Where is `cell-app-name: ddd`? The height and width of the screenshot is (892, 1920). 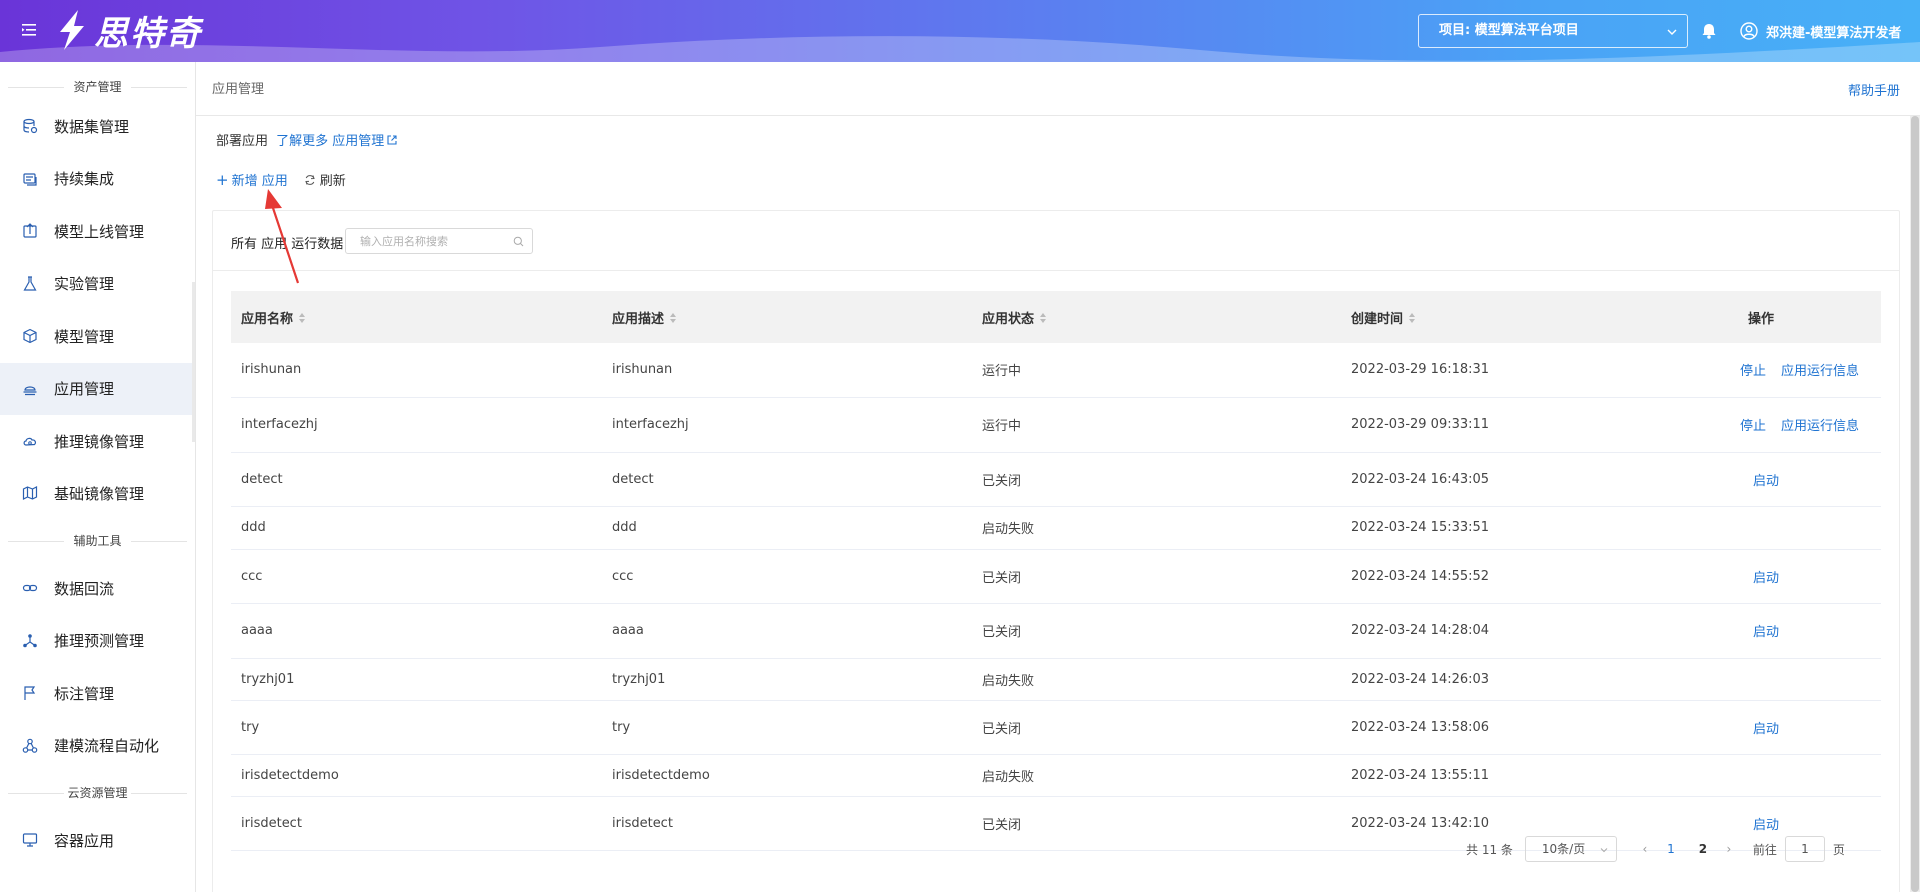
cell-app-name: ddd is located at coordinates (416, 528).